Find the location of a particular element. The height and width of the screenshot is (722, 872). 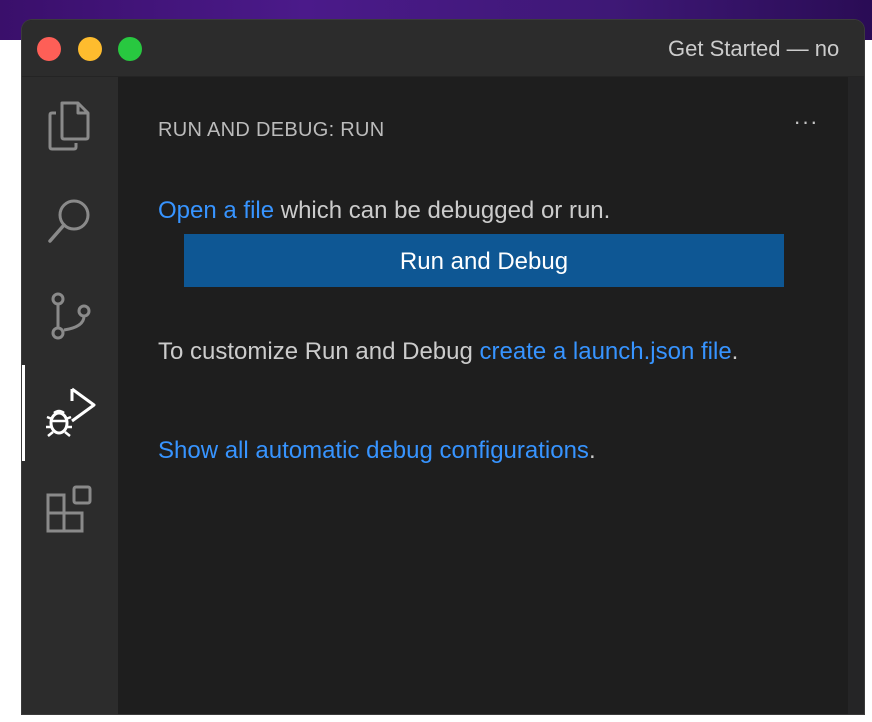

close-window-button is located at coordinates (49, 49).